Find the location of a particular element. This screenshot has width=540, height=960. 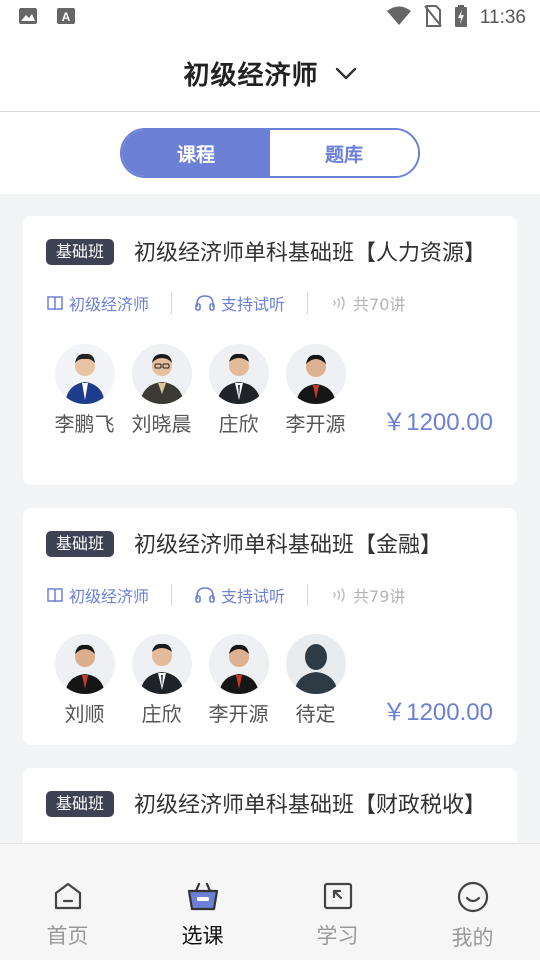

nav-home: 首页 is located at coordinates (67, 902).